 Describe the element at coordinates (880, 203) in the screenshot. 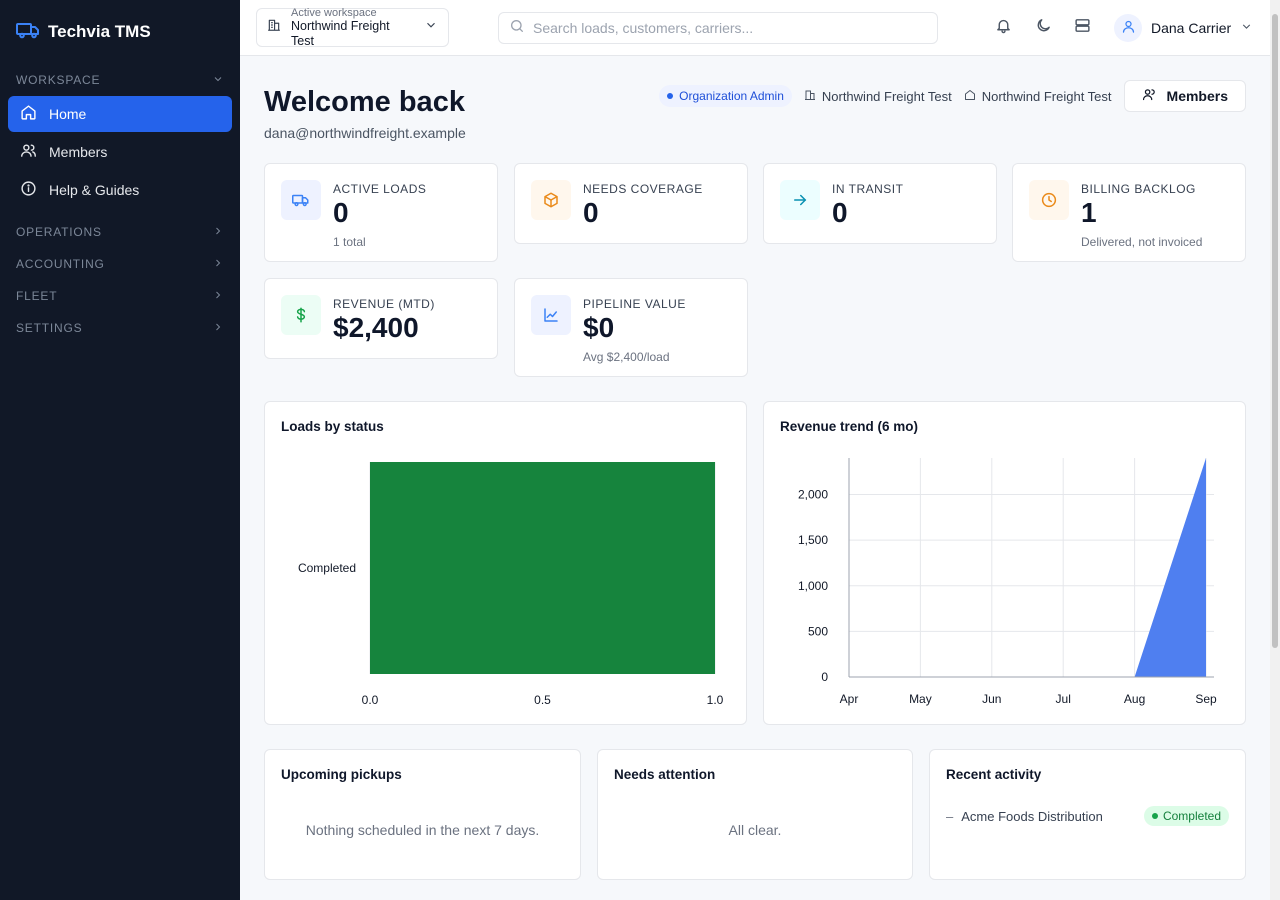

I see `kpi-in-transit: IN TRANSIT 0` at that location.